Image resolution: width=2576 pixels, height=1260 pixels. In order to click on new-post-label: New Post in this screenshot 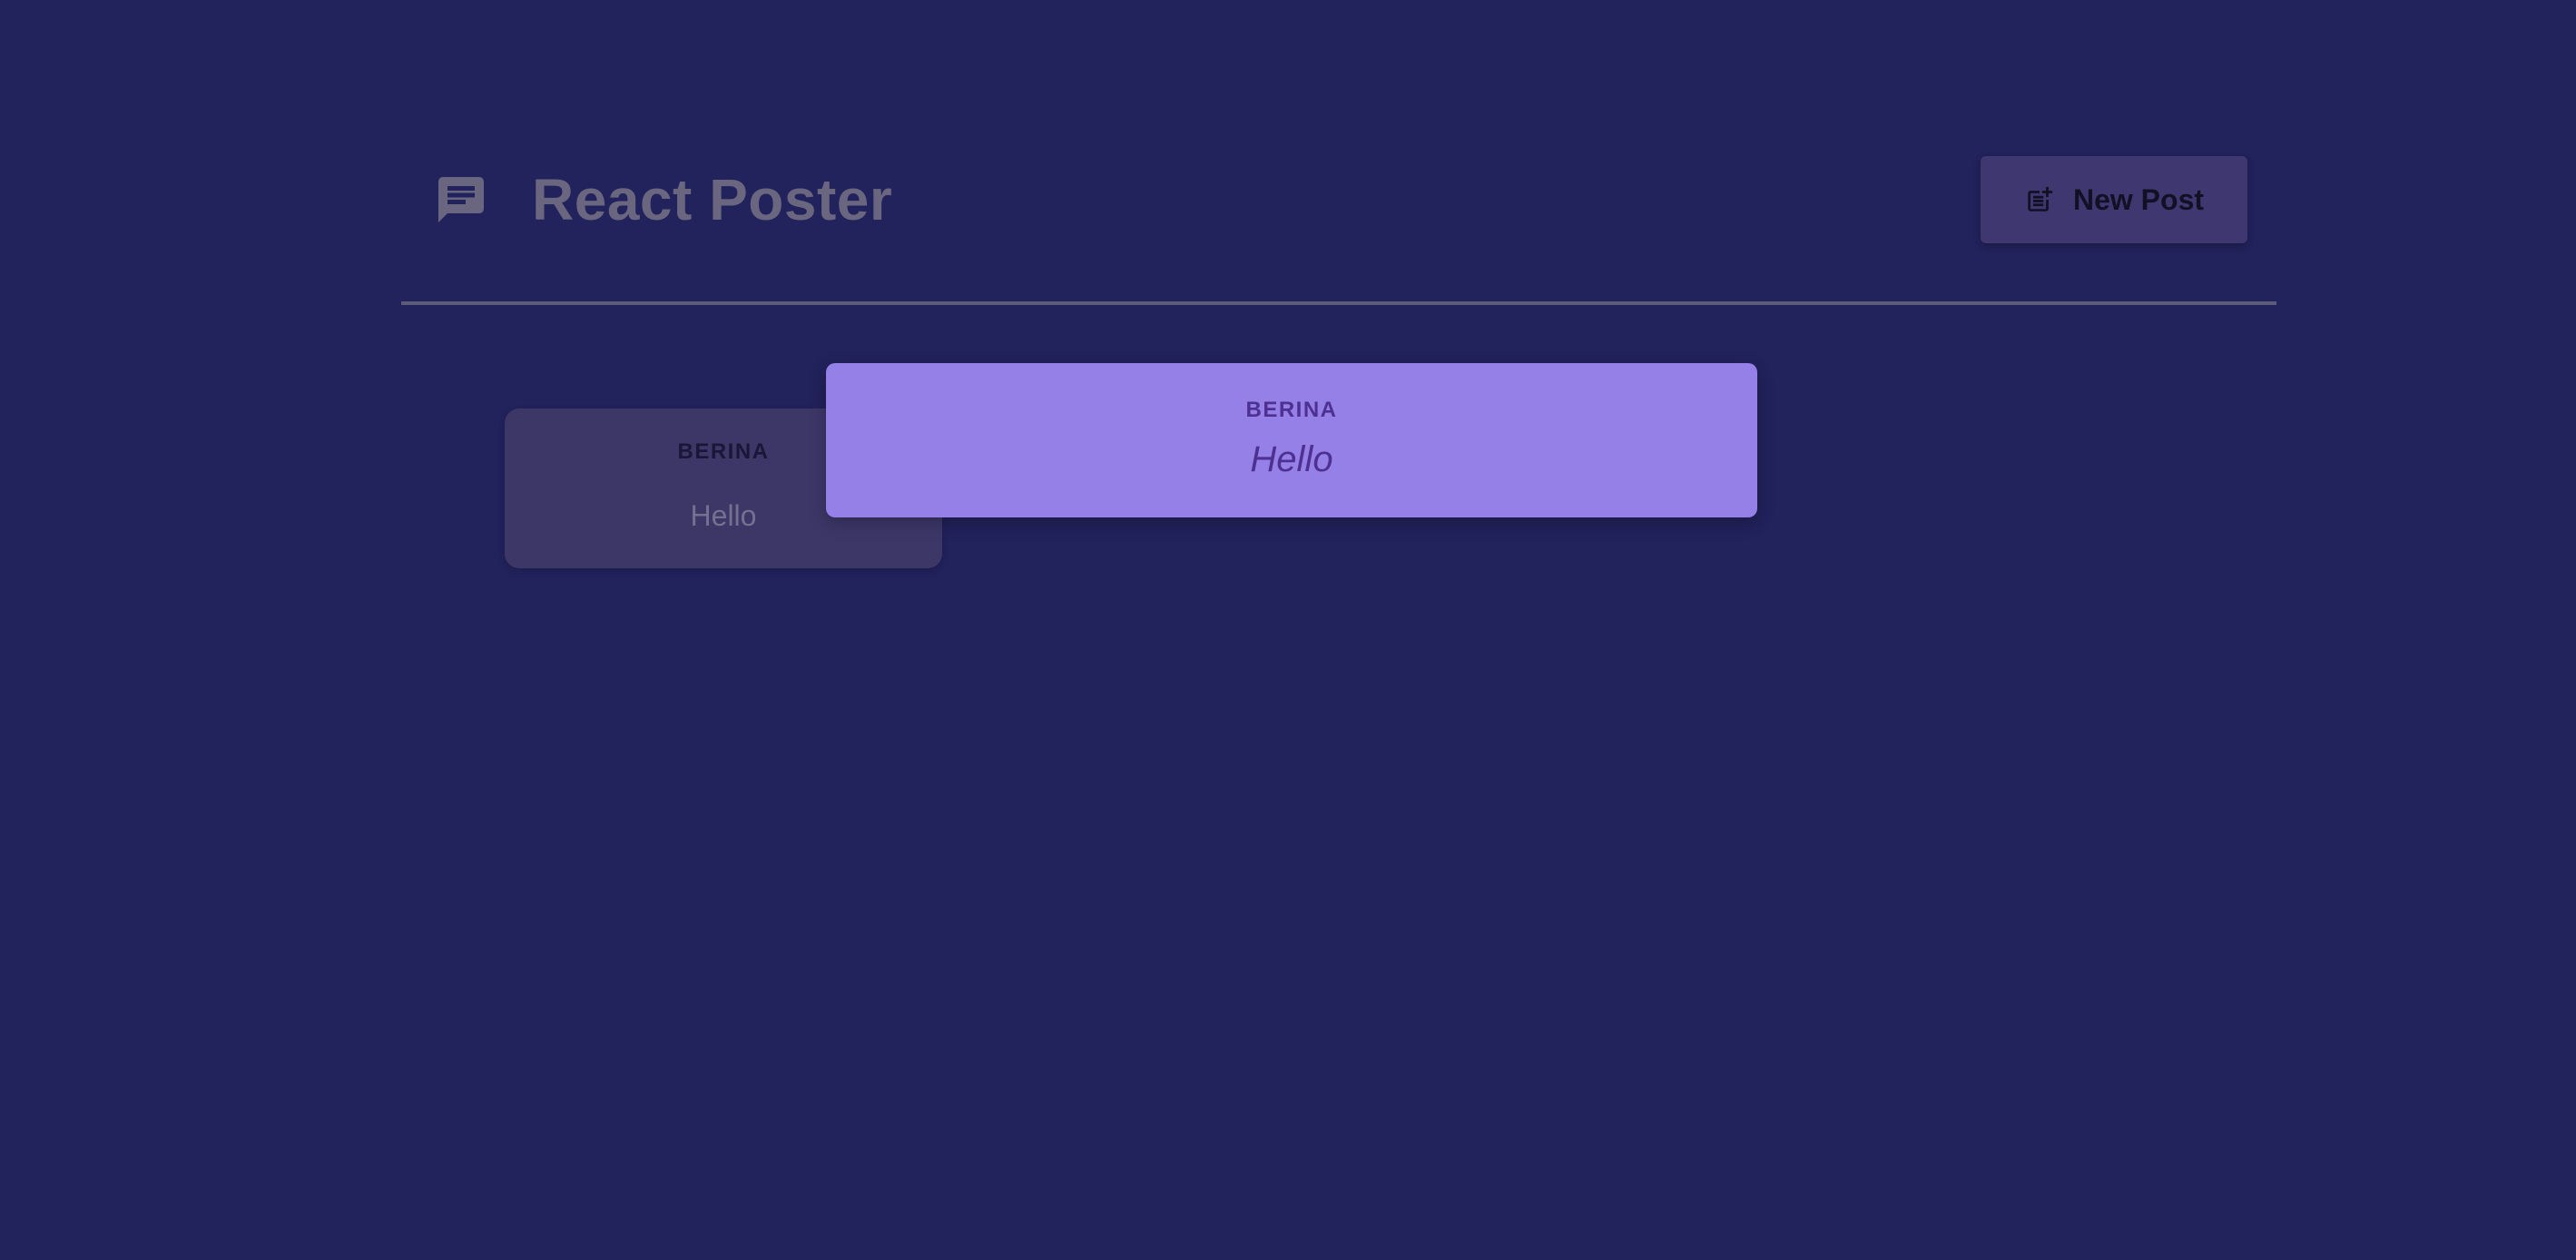, I will do `click(2138, 199)`.